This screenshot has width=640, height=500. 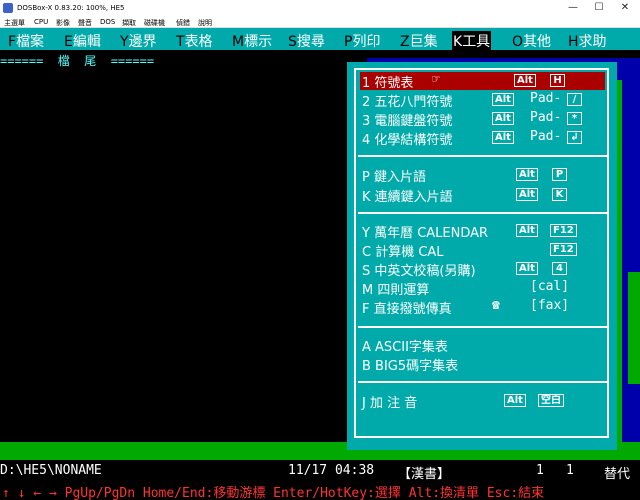 I want to click on host-menu-capture: 擷取, so click(x=129, y=23).